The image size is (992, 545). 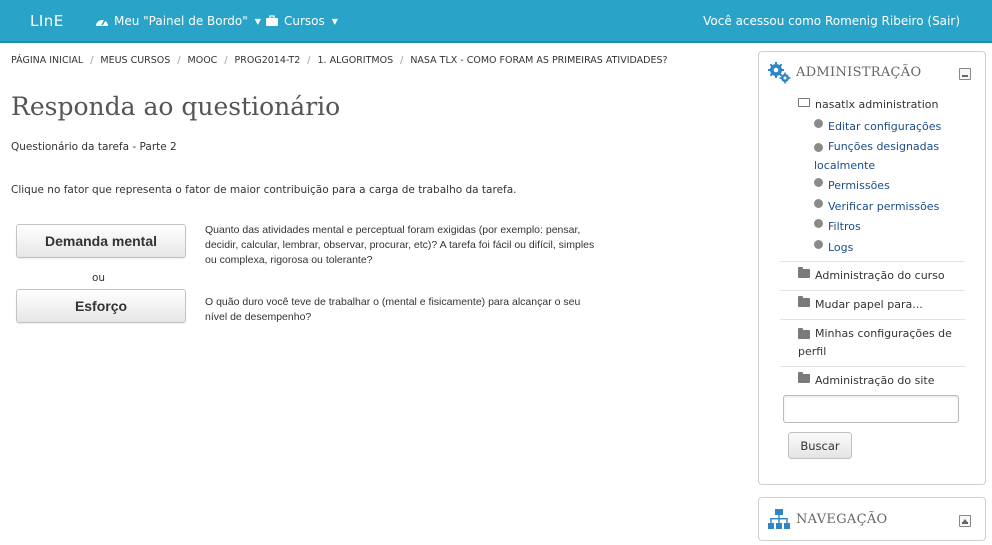 What do you see at coordinates (859, 72) in the screenshot?
I see `administration-title: ADMINISTRAÇÃO` at bounding box center [859, 72].